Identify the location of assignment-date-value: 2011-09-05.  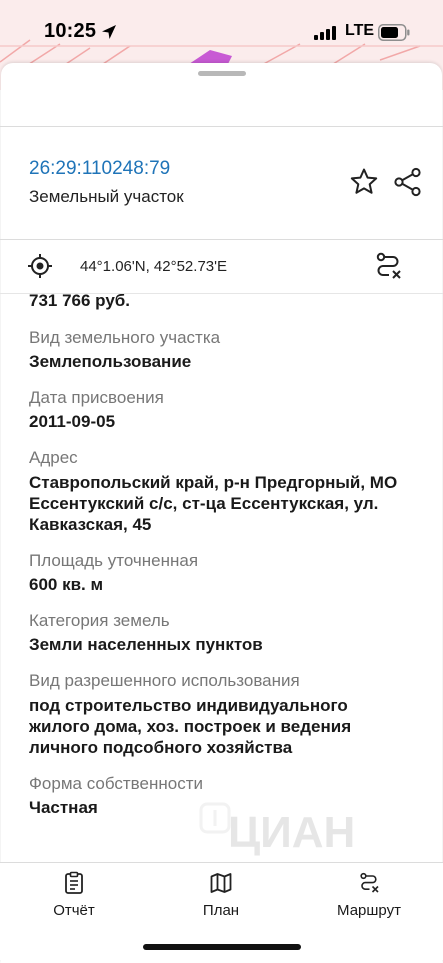
(72, 421).